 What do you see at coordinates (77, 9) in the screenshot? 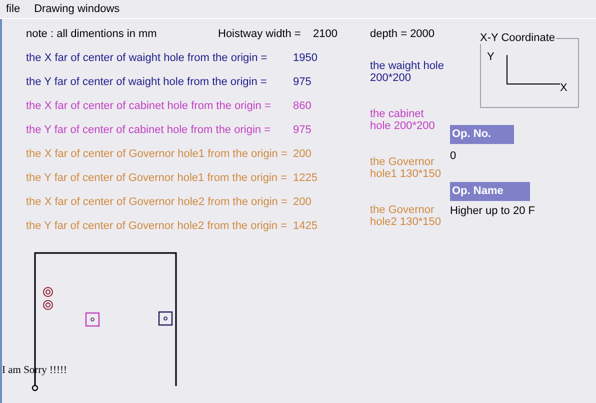
I see `menu-item: Drawing windows` at bounding box center [77, 9].